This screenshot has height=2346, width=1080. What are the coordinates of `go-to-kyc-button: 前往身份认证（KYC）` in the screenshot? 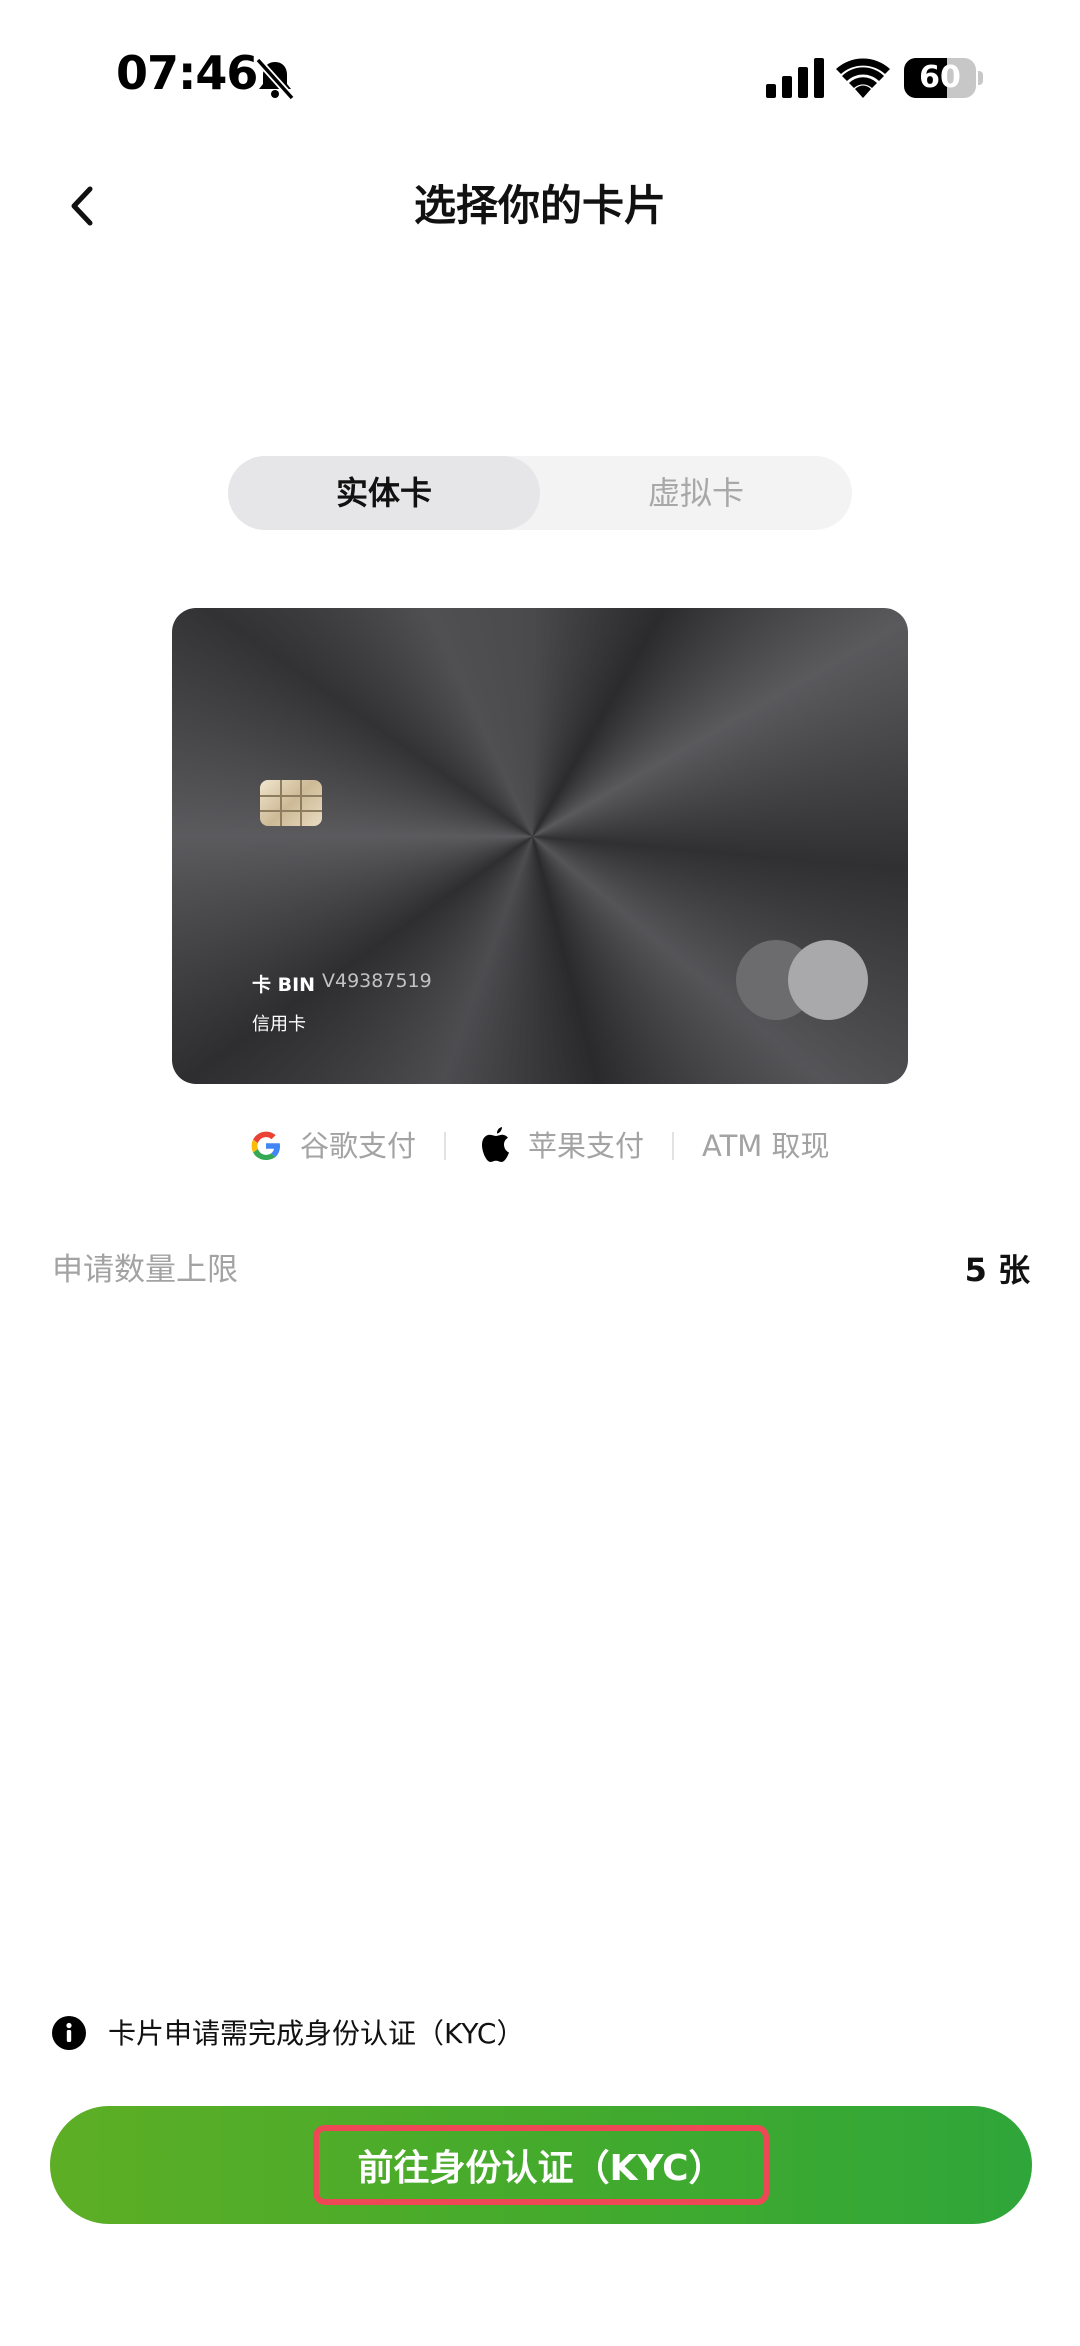 It's located at (541, 2165).